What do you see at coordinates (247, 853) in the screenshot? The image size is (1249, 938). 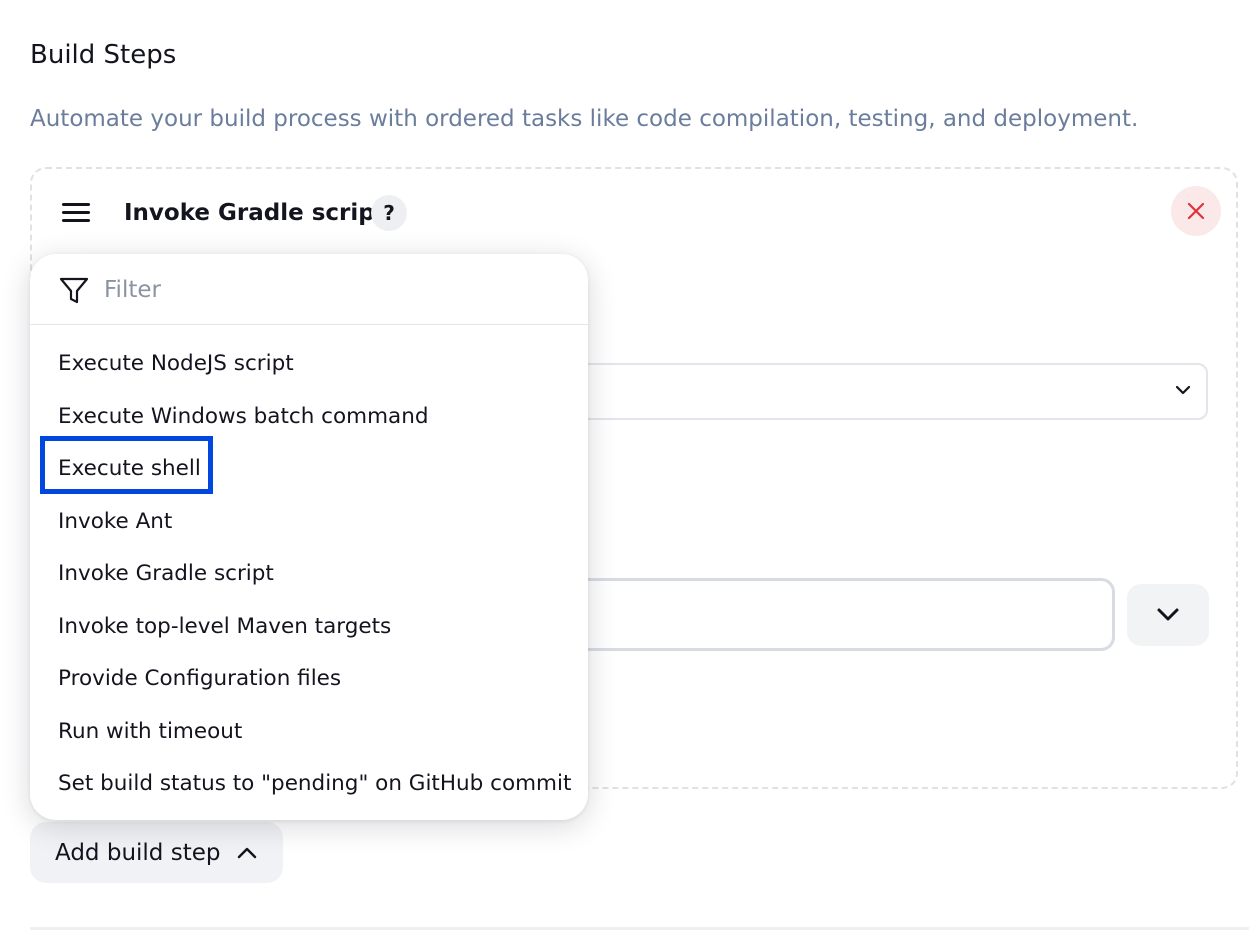 I see `chevron-up-icon` at bounding box center [247, 853].